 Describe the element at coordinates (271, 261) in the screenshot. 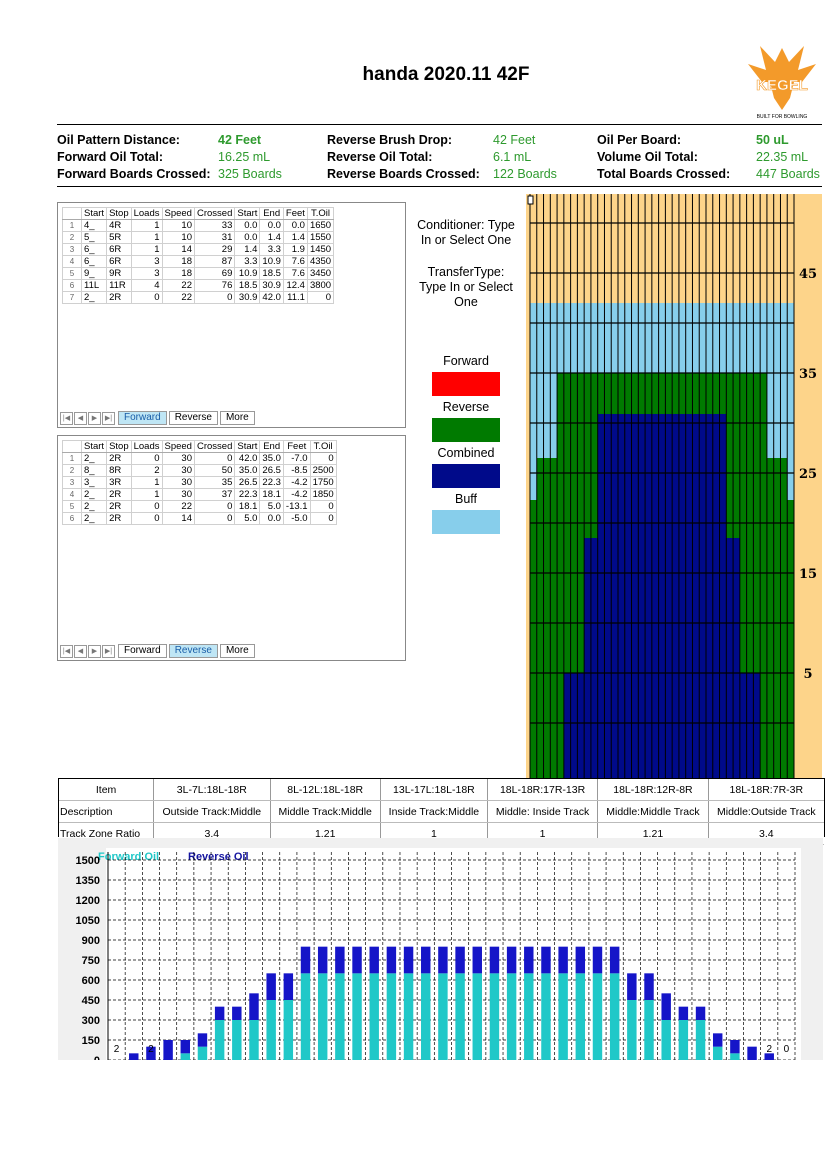

I see `forward-table-cell: 10.9` at that location.